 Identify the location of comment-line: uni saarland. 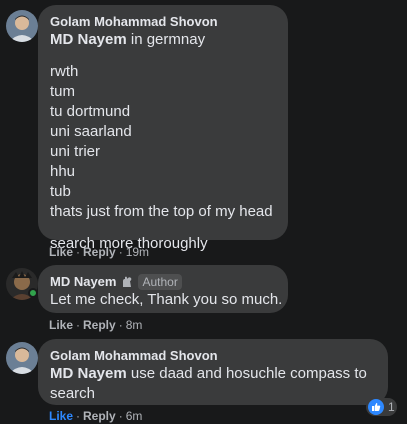
(91, 131).